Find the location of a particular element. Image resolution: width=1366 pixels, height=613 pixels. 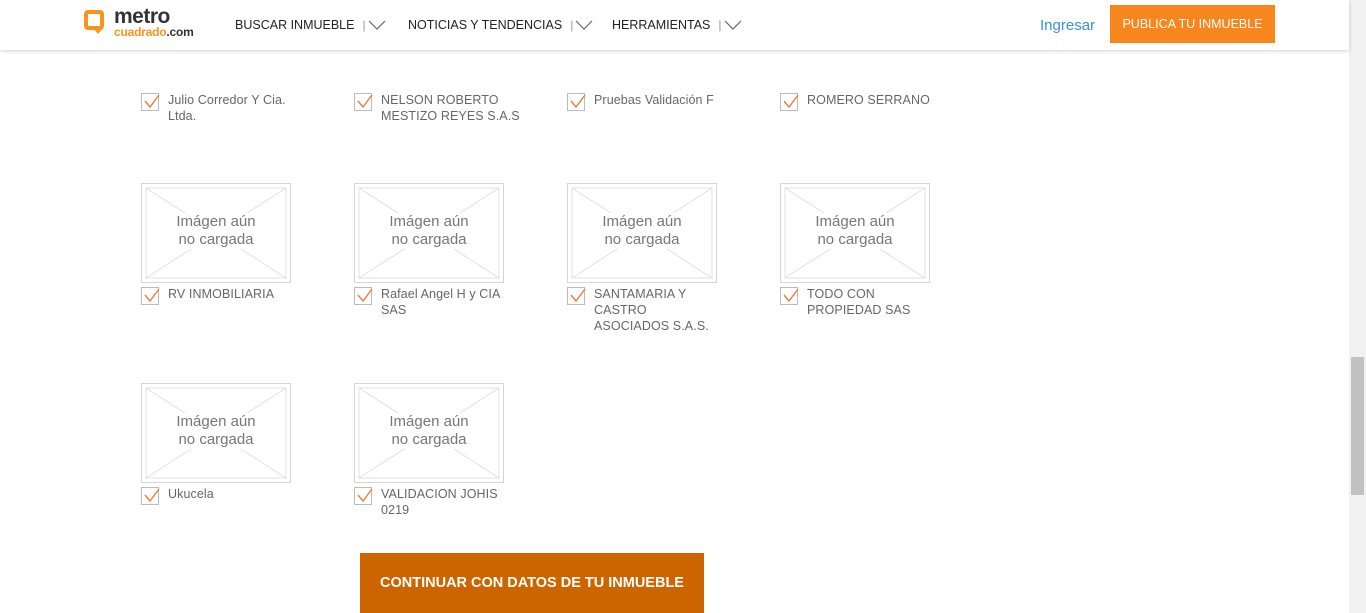

logo-icon is located at coordinates (94, 22).